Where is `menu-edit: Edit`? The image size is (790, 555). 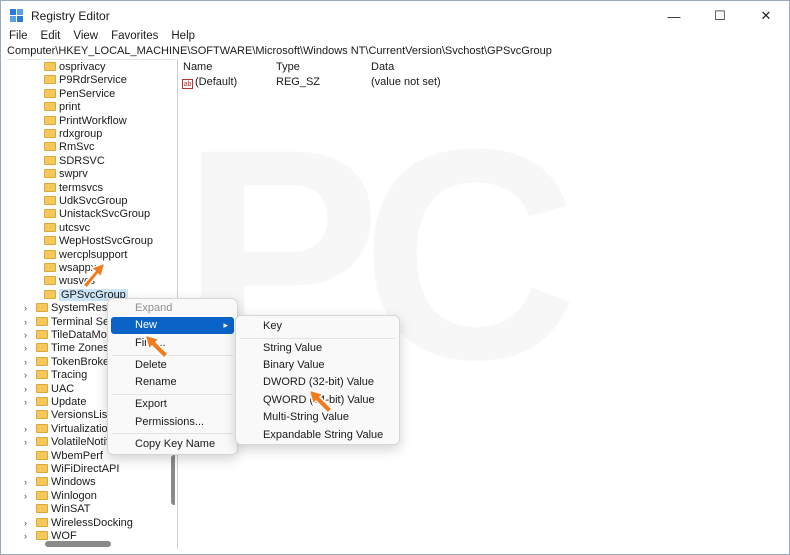
menu-edit: Edit is located at coordinates (51, 36).